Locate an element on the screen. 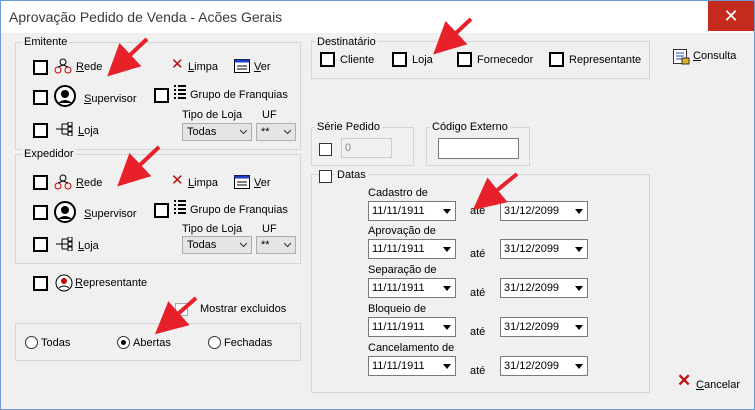 The image size is (755, 410). emitente-tipo-loja-label: Tipo de Loja is located at coordinates (212, 115).